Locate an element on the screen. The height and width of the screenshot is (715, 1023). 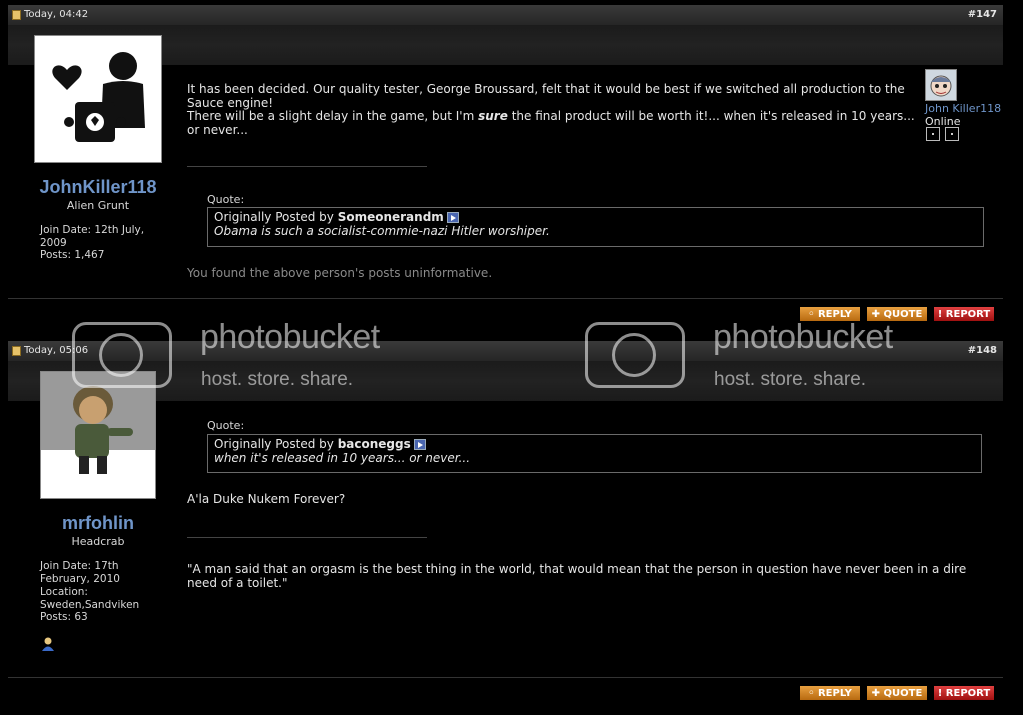
join-date: Join Date: 12th July, 2009 is located at coordinates (92, 236).